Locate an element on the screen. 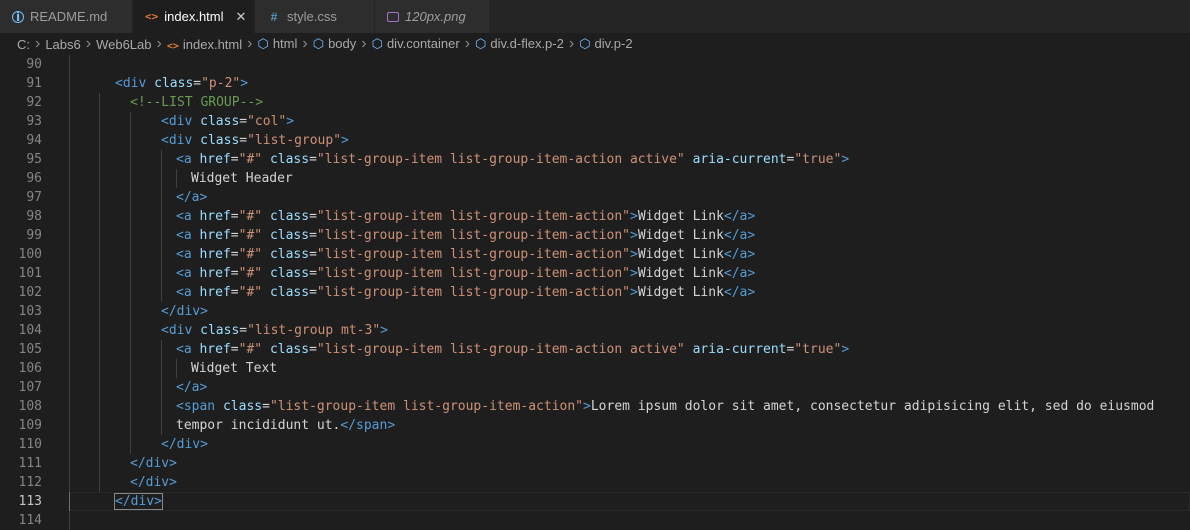 The image size is (1190, 530). breadcrumb-item: <> index.html is located at coordinates (204, 44).